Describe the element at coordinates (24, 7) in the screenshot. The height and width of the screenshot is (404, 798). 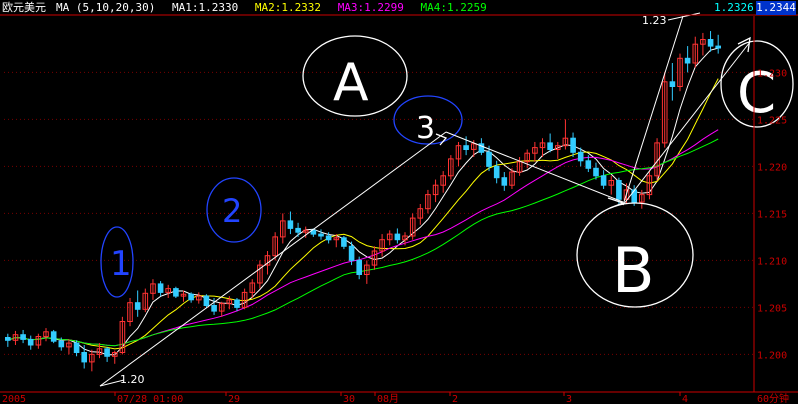
I see `symbol-title: 欧元美元` at that location.